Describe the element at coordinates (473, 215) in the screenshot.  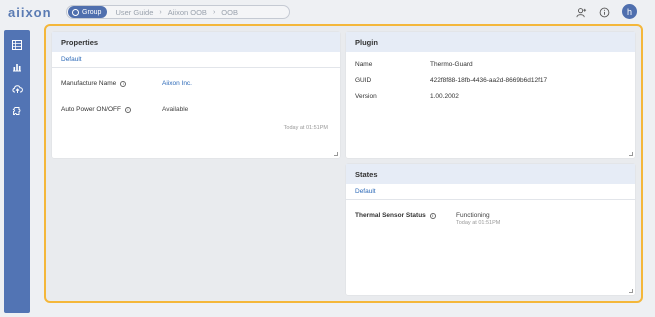
I see `state-value: Functioning` at that location.